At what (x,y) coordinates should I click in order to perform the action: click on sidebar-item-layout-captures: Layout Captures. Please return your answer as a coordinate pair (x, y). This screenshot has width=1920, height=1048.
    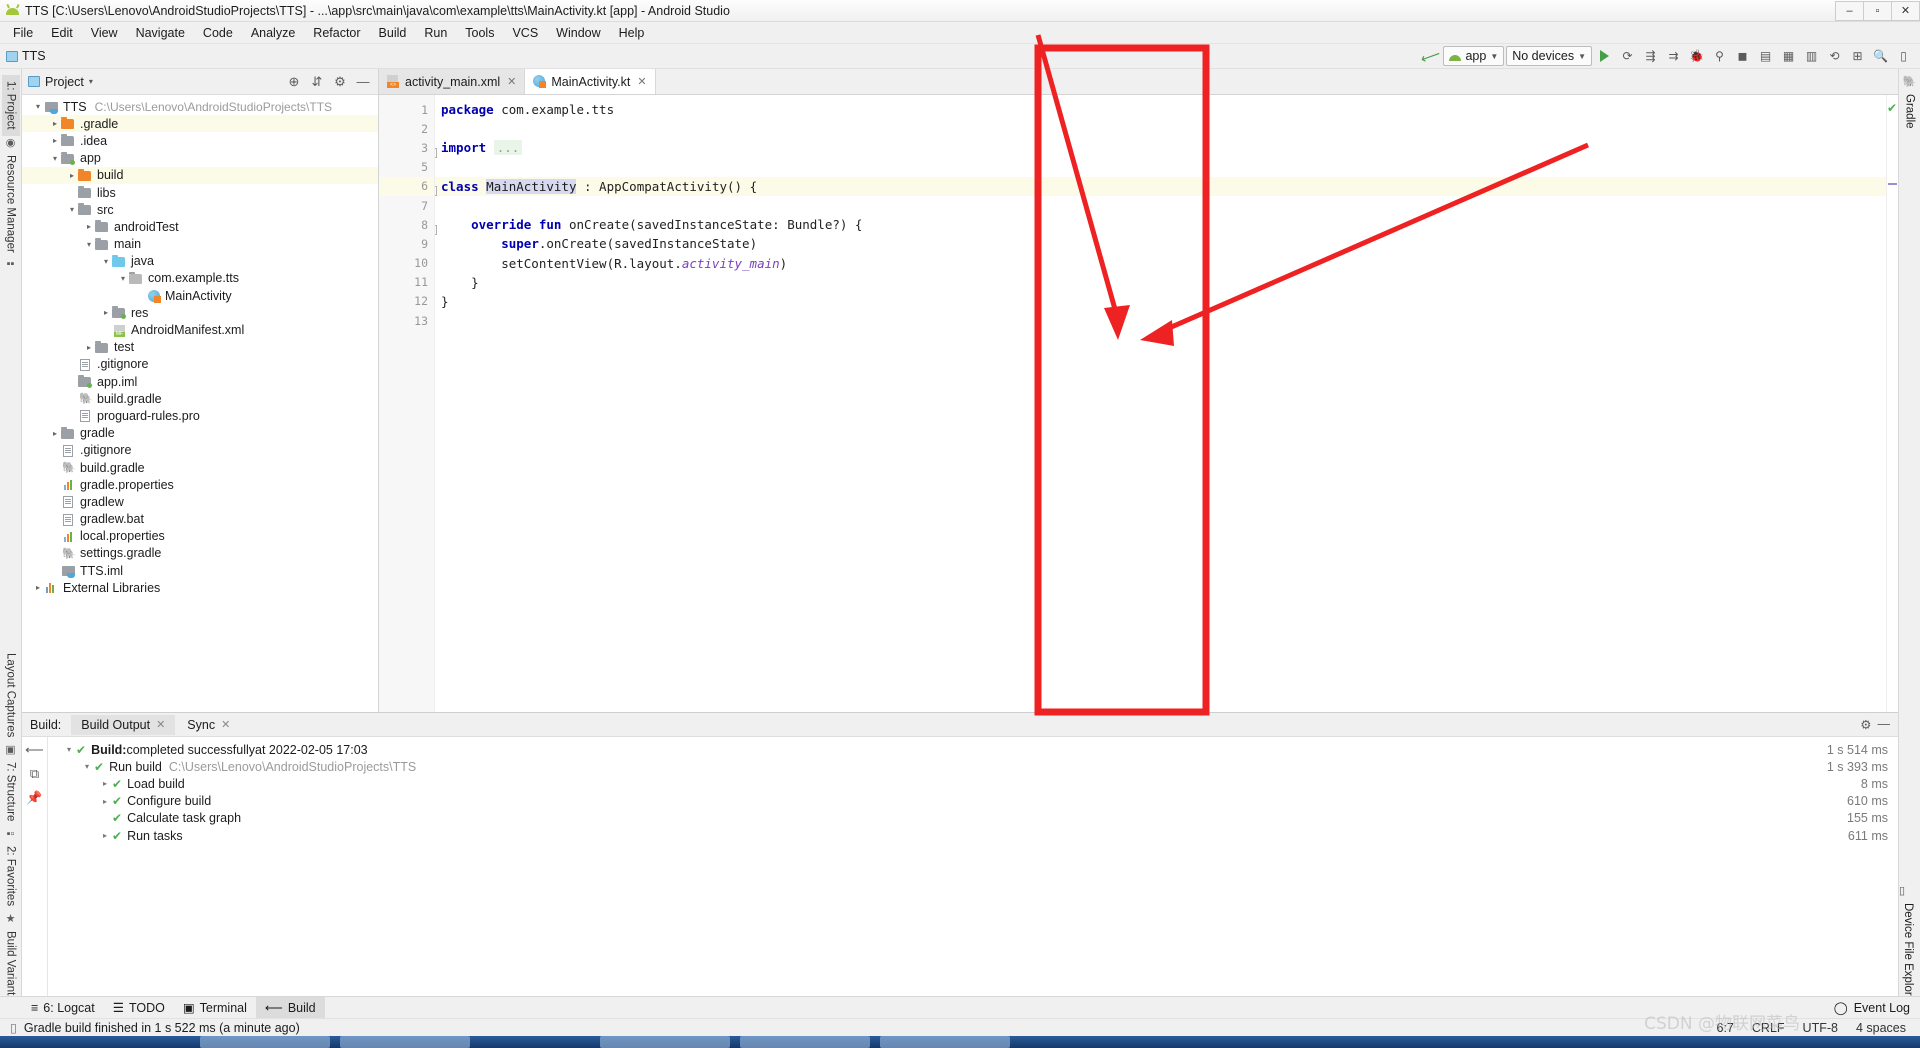
    Looking at the image, I should click on (11, 695).